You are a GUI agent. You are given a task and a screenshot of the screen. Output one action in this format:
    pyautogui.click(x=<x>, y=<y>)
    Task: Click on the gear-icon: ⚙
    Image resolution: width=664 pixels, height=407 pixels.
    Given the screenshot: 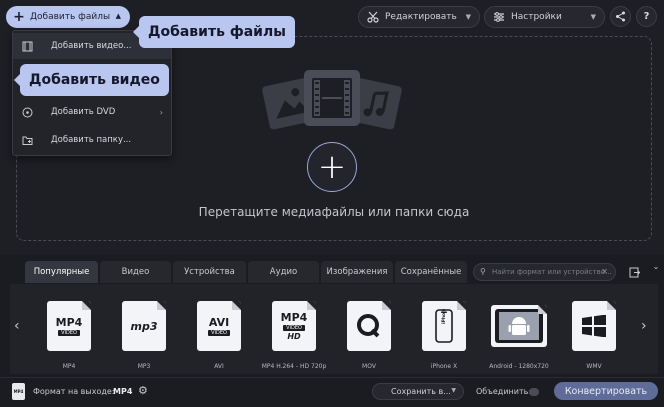 What is the action you would take?
    pyautogui.click(x=143, y=390)
    